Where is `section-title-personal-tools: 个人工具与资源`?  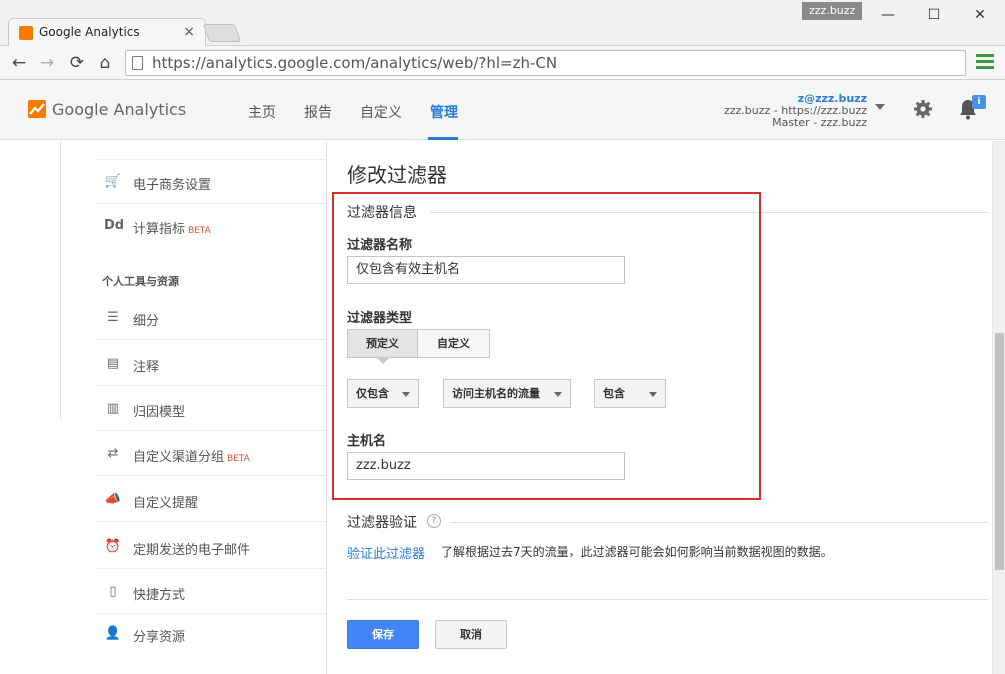
section-title-personal-tools: 个人工具与资源 is located at coordinates (140, 281).